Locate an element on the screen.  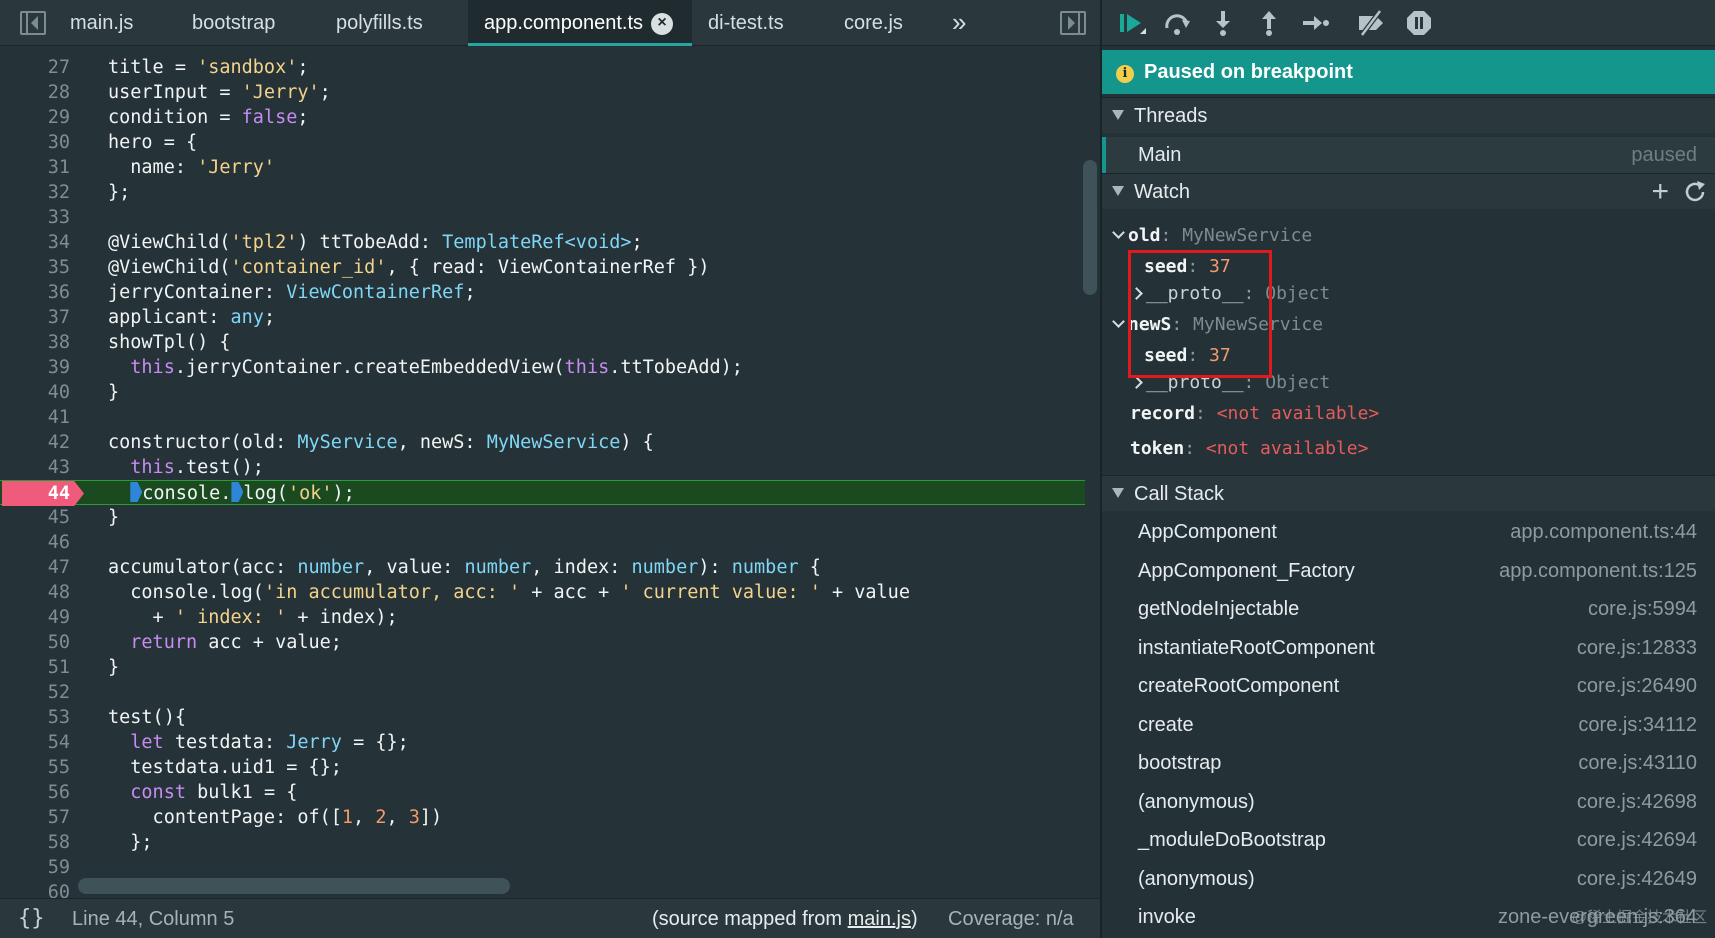
code-line: 27 title = 'sandbox'; is located at coordinates (542, 67).